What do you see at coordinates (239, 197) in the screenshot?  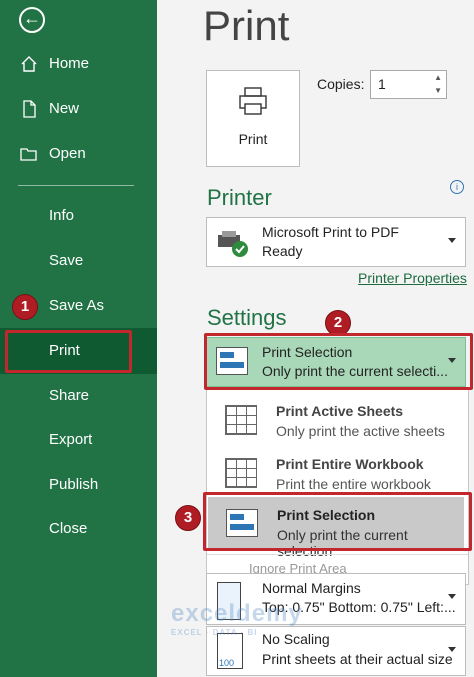 I see `printer-heading: Printer` at bounding box center [239, 197].